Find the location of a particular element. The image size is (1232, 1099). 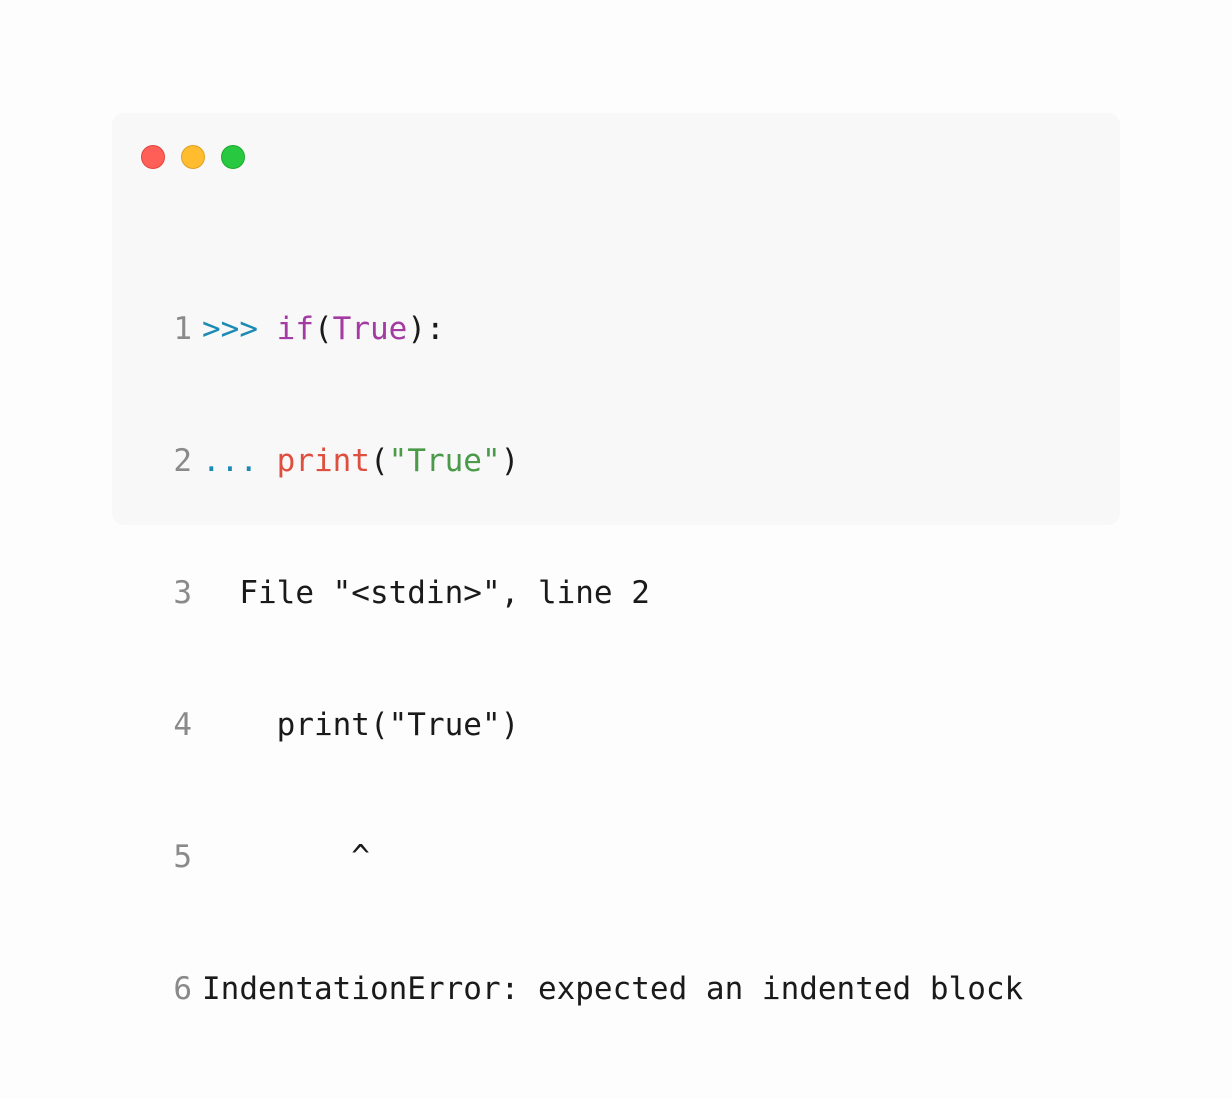

code-line: 2... print("True") is located at coordinates (591, 461).